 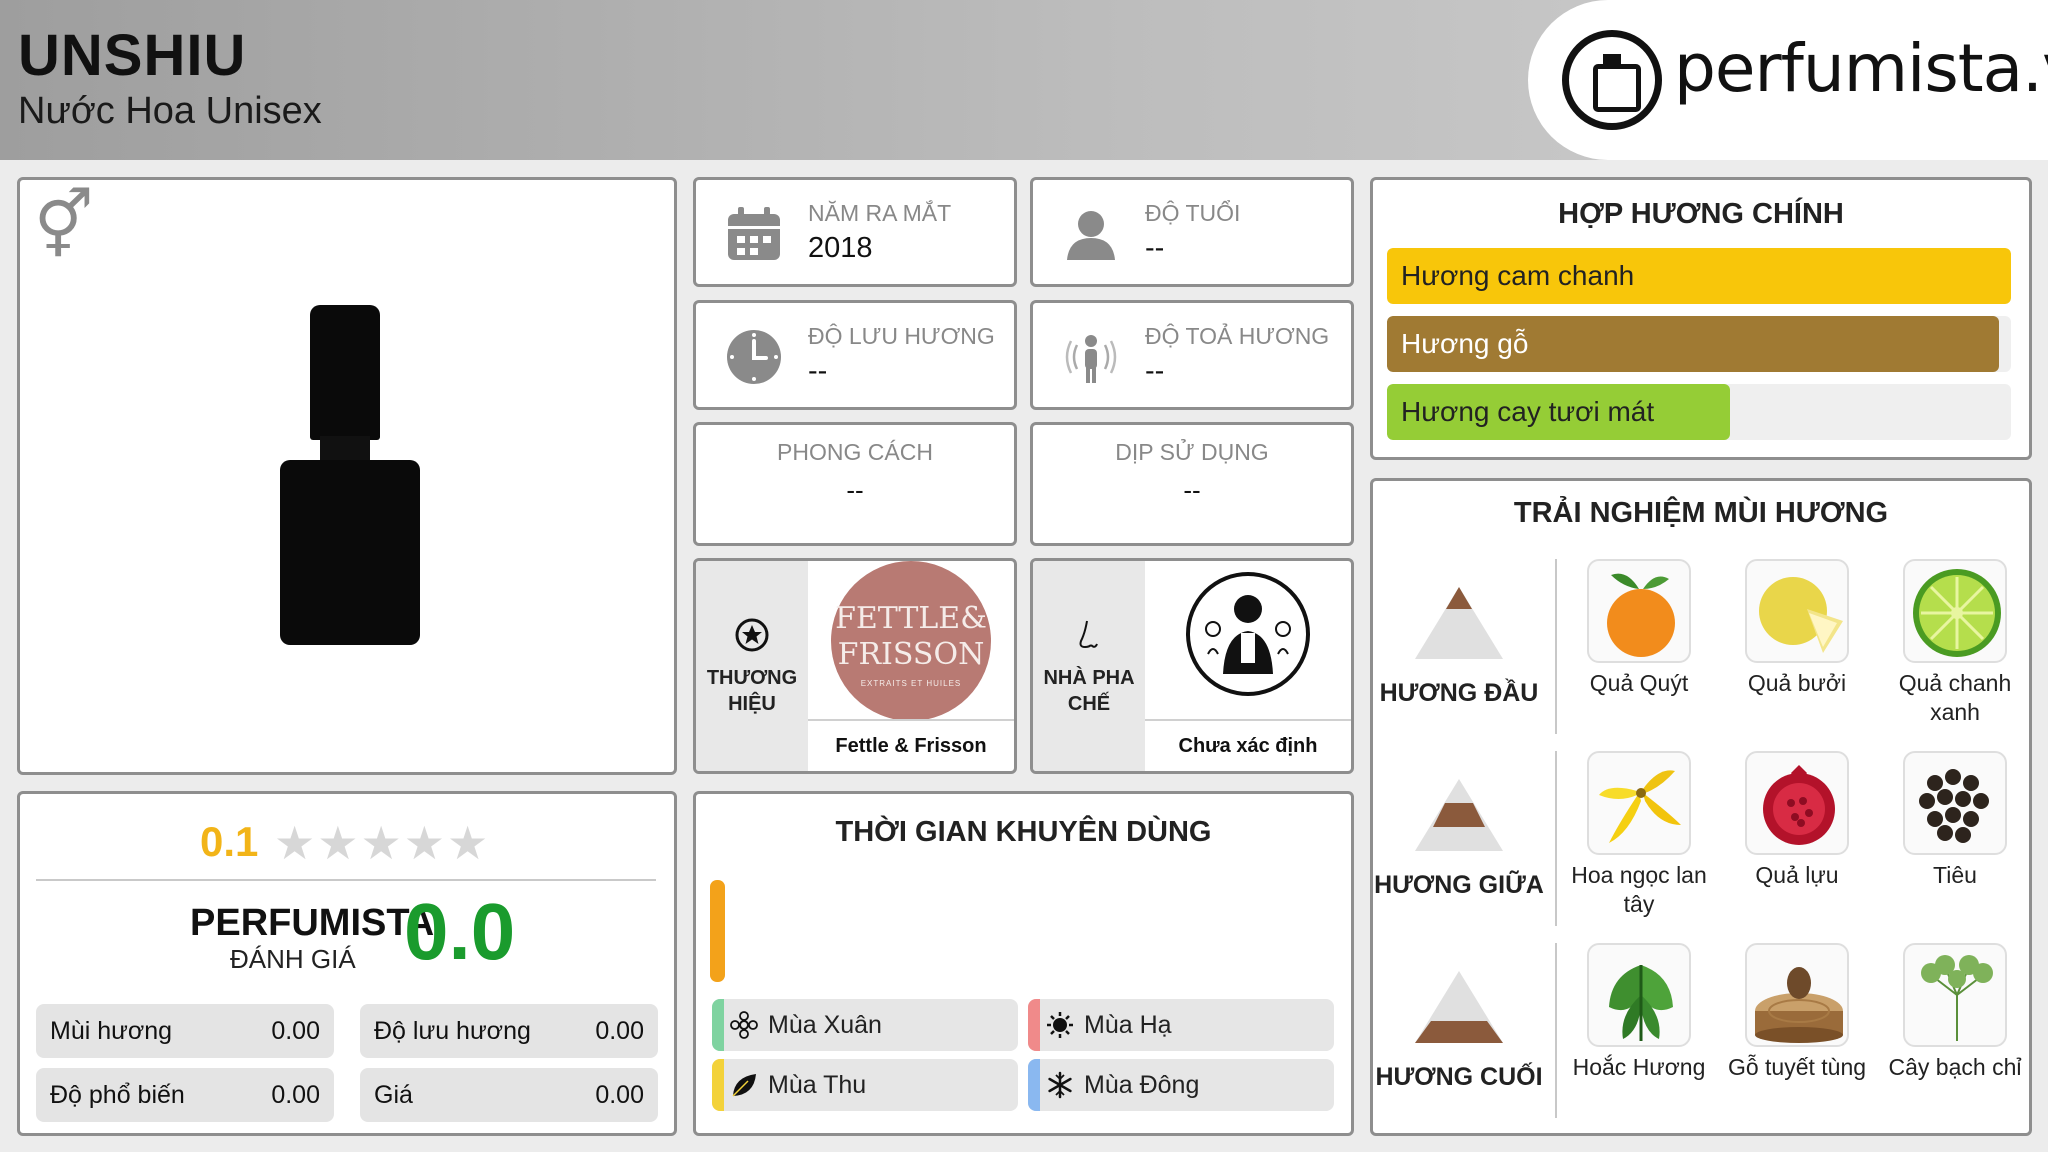 What do you see at coordinates (1699, 276) in the screenshot?
I see `accord-bar: Hương cam chanh` at bounding box center [1699, 276].